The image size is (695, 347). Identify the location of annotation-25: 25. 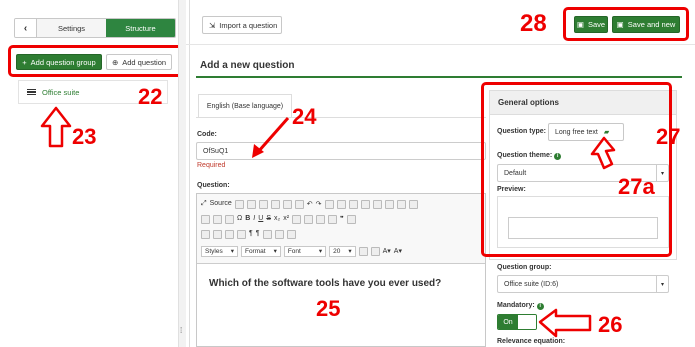
(328, 308).